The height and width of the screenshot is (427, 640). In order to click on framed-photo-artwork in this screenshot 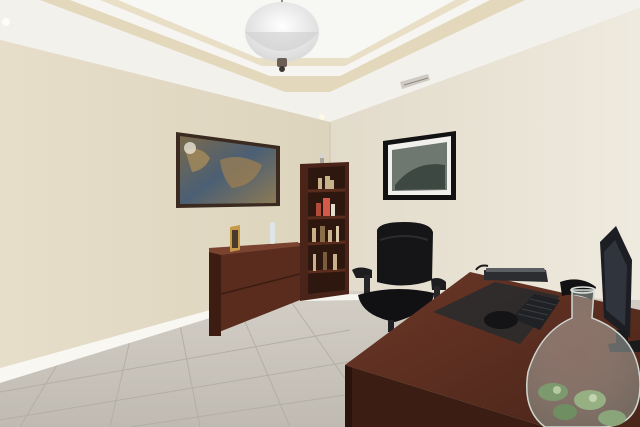, I will do `click(419, 165)`.